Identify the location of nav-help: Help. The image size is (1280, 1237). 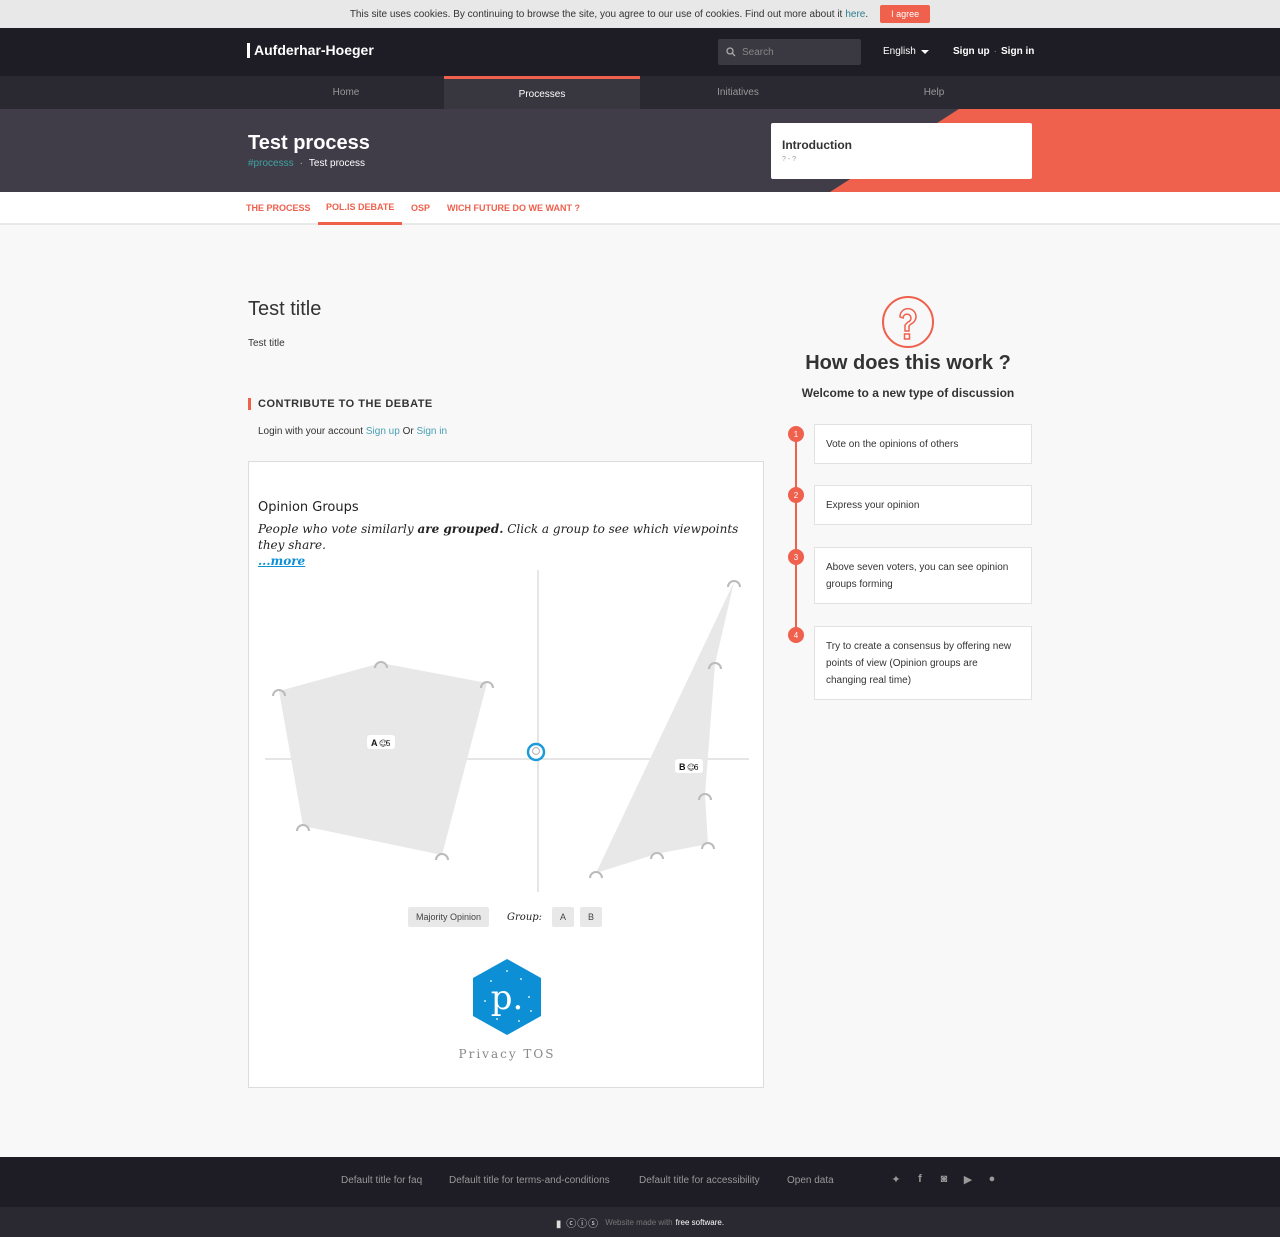
(934, 92).